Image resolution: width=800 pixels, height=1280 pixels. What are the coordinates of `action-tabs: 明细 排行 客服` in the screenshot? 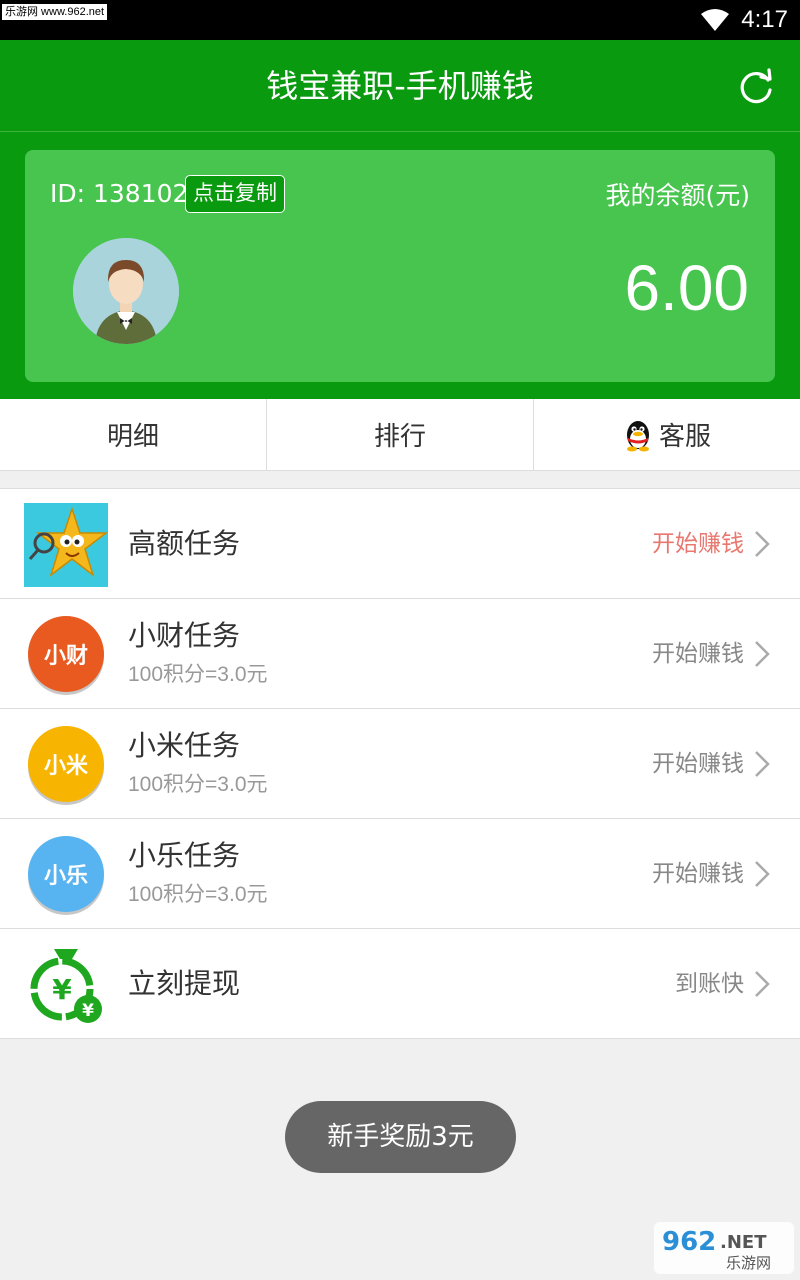 It's located at (400, 435).